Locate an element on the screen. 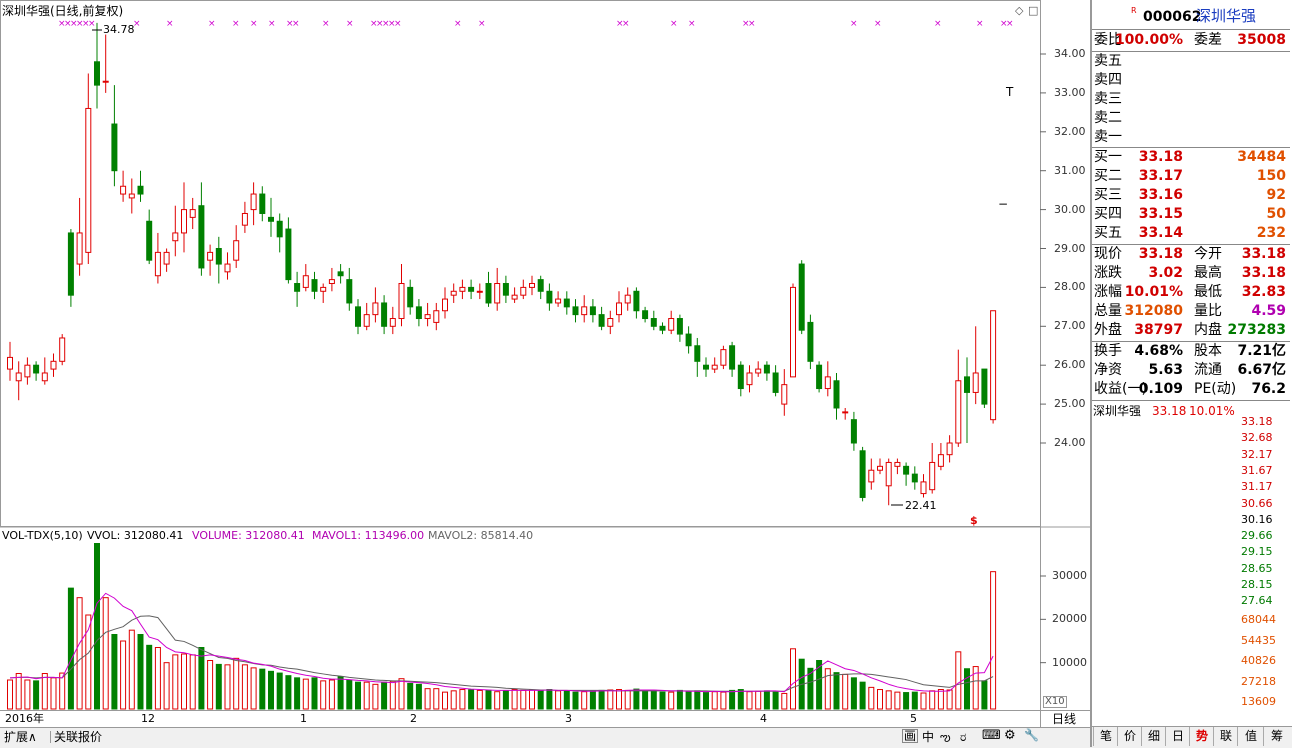 The height and width of the screenshot is (748, 1292). tab-trades: 笔 is located at coordinates (1105, 736).